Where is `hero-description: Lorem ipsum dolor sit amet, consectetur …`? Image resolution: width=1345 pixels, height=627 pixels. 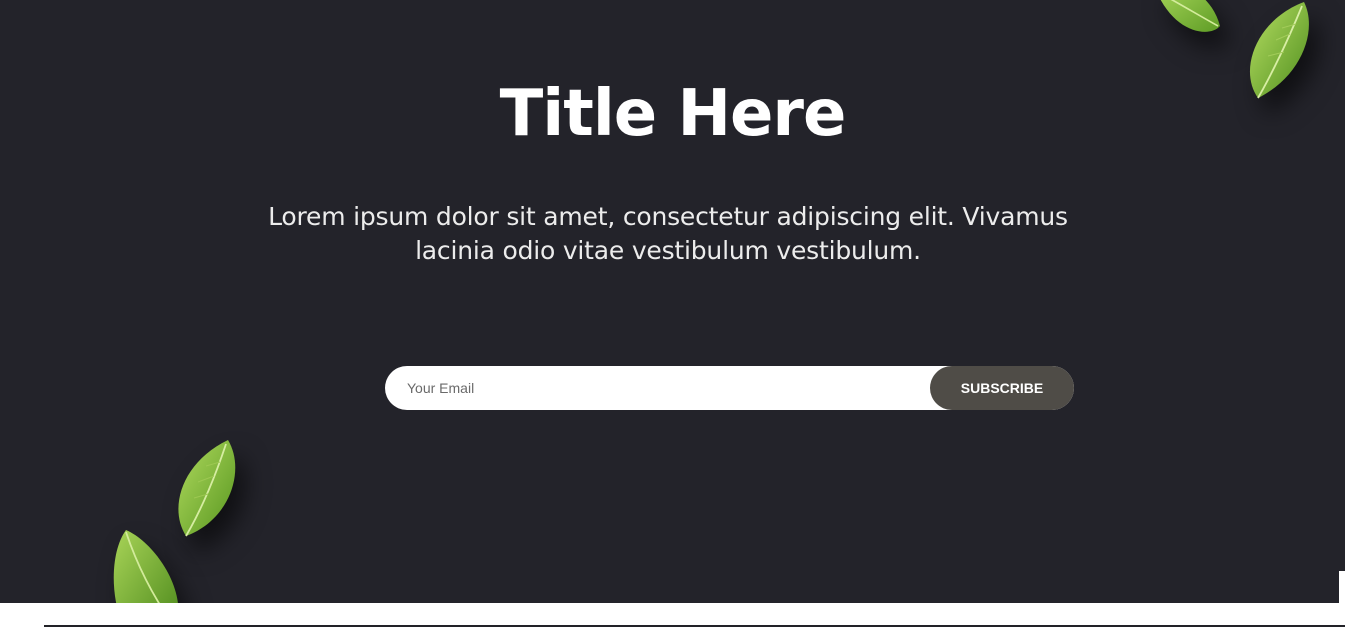
hero-description: Lorem ipsum dolor sit amet, consectetur … is located at coordinates (668, 233).